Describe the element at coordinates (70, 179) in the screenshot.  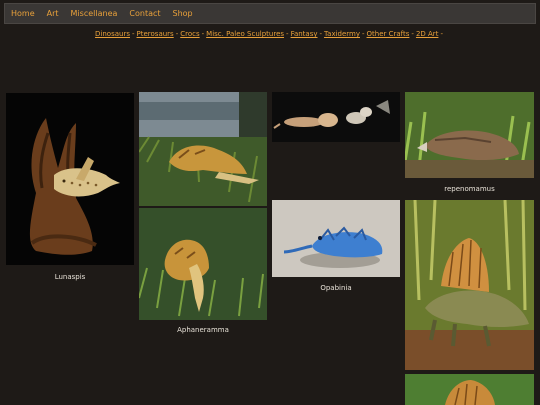
I see `lunaspis-image` at that location.